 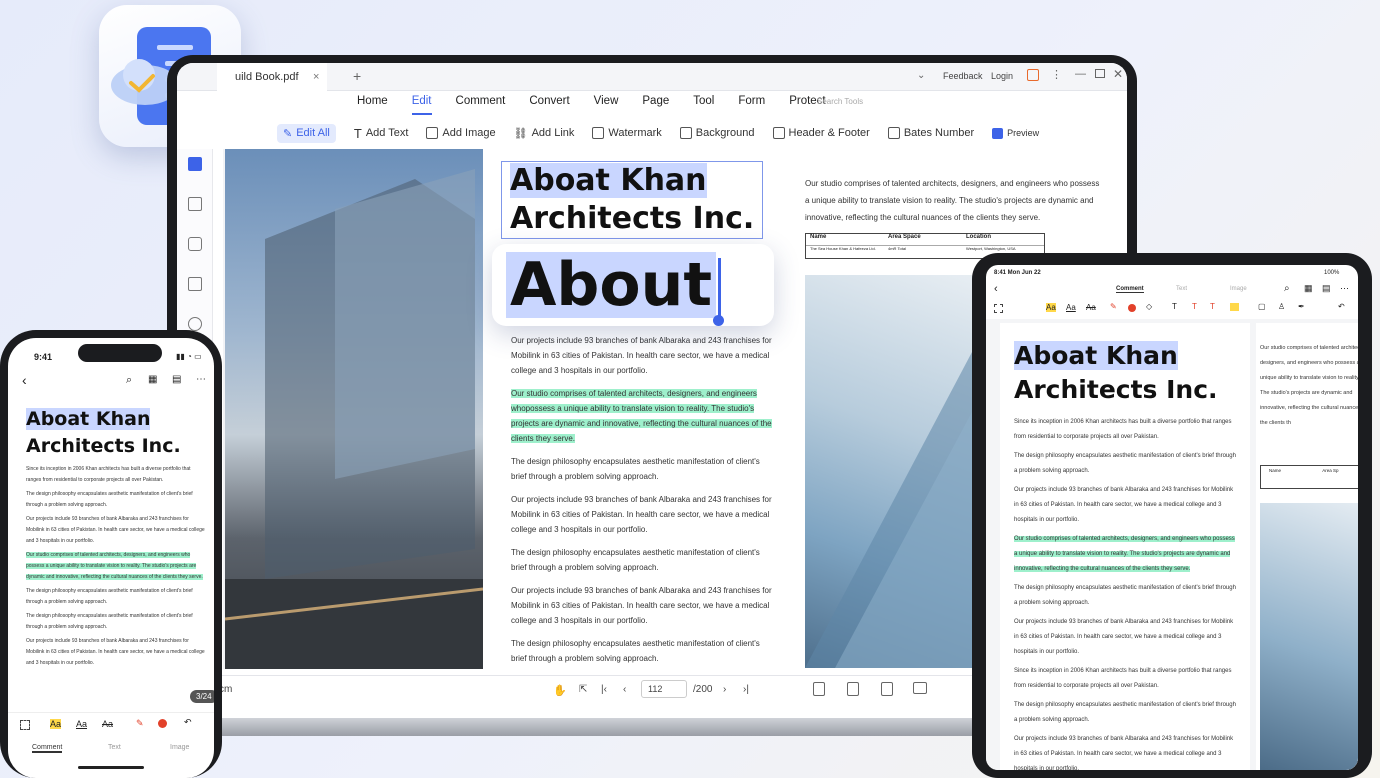 What do you see at coordinates (746, 689) in the screenshot?
I see `last-page-icon: ›|` at bounding box center [746, 689].